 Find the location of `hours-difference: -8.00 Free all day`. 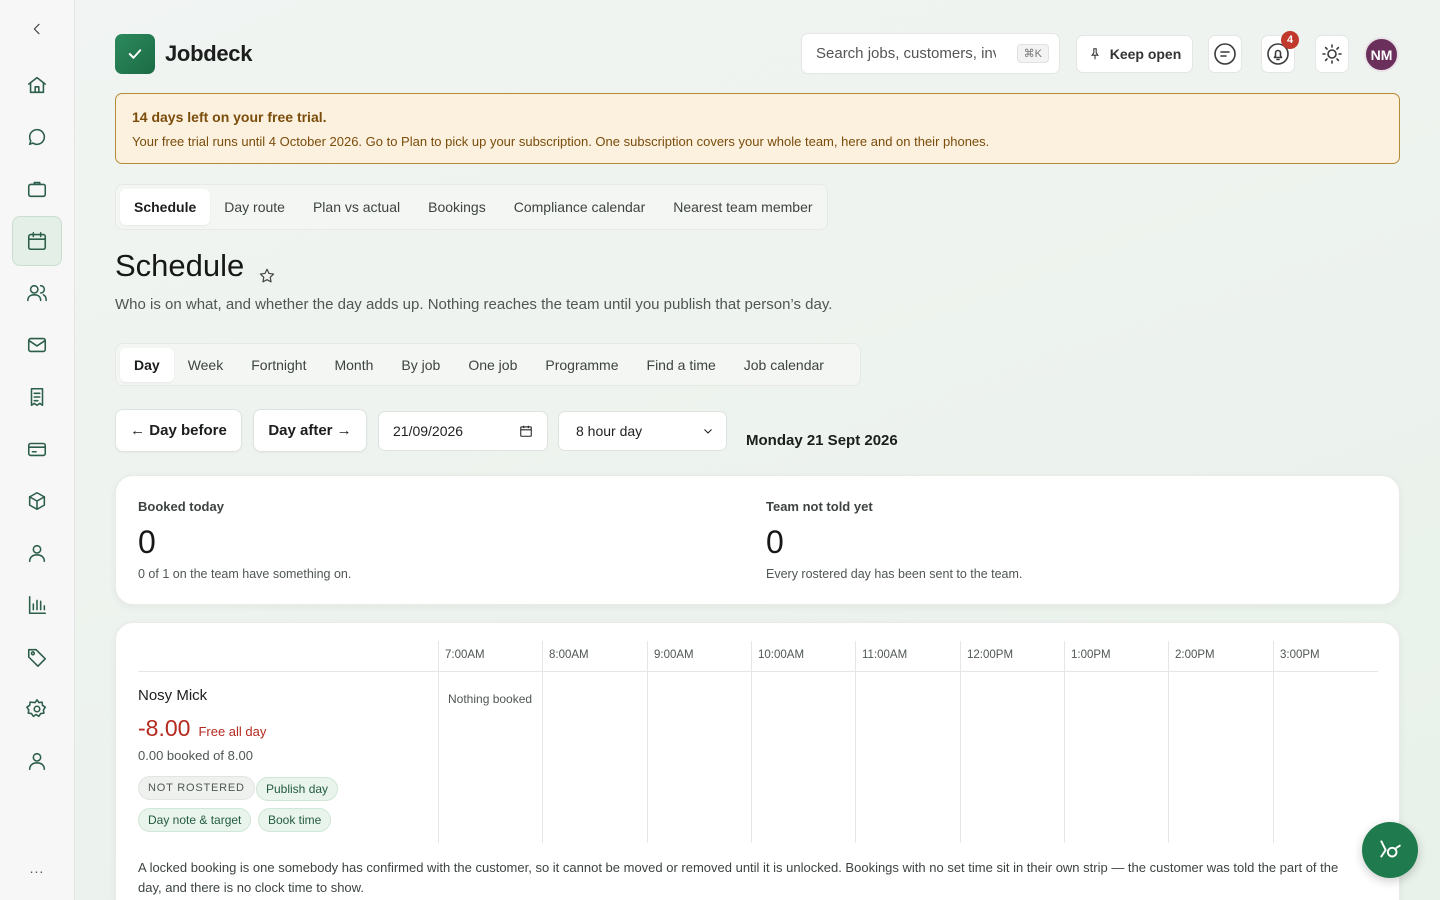

hours-difference: -8.00 Free all day is located at coordinates (202, 728).